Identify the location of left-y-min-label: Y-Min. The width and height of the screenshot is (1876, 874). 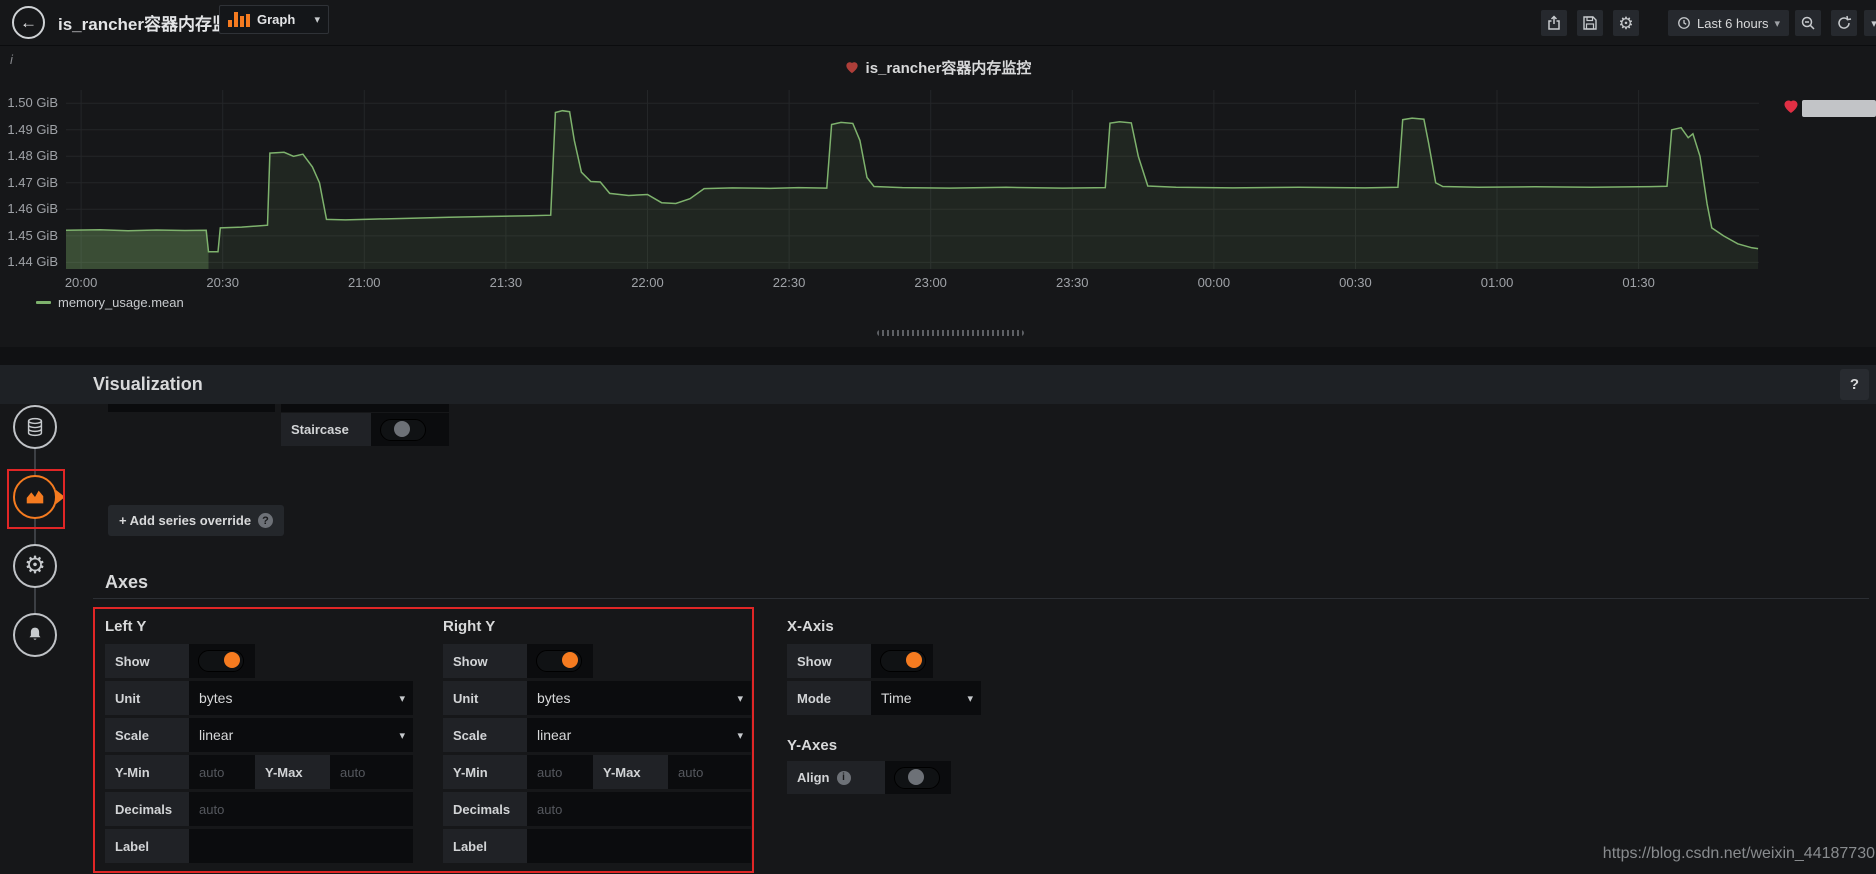
(147, 772).